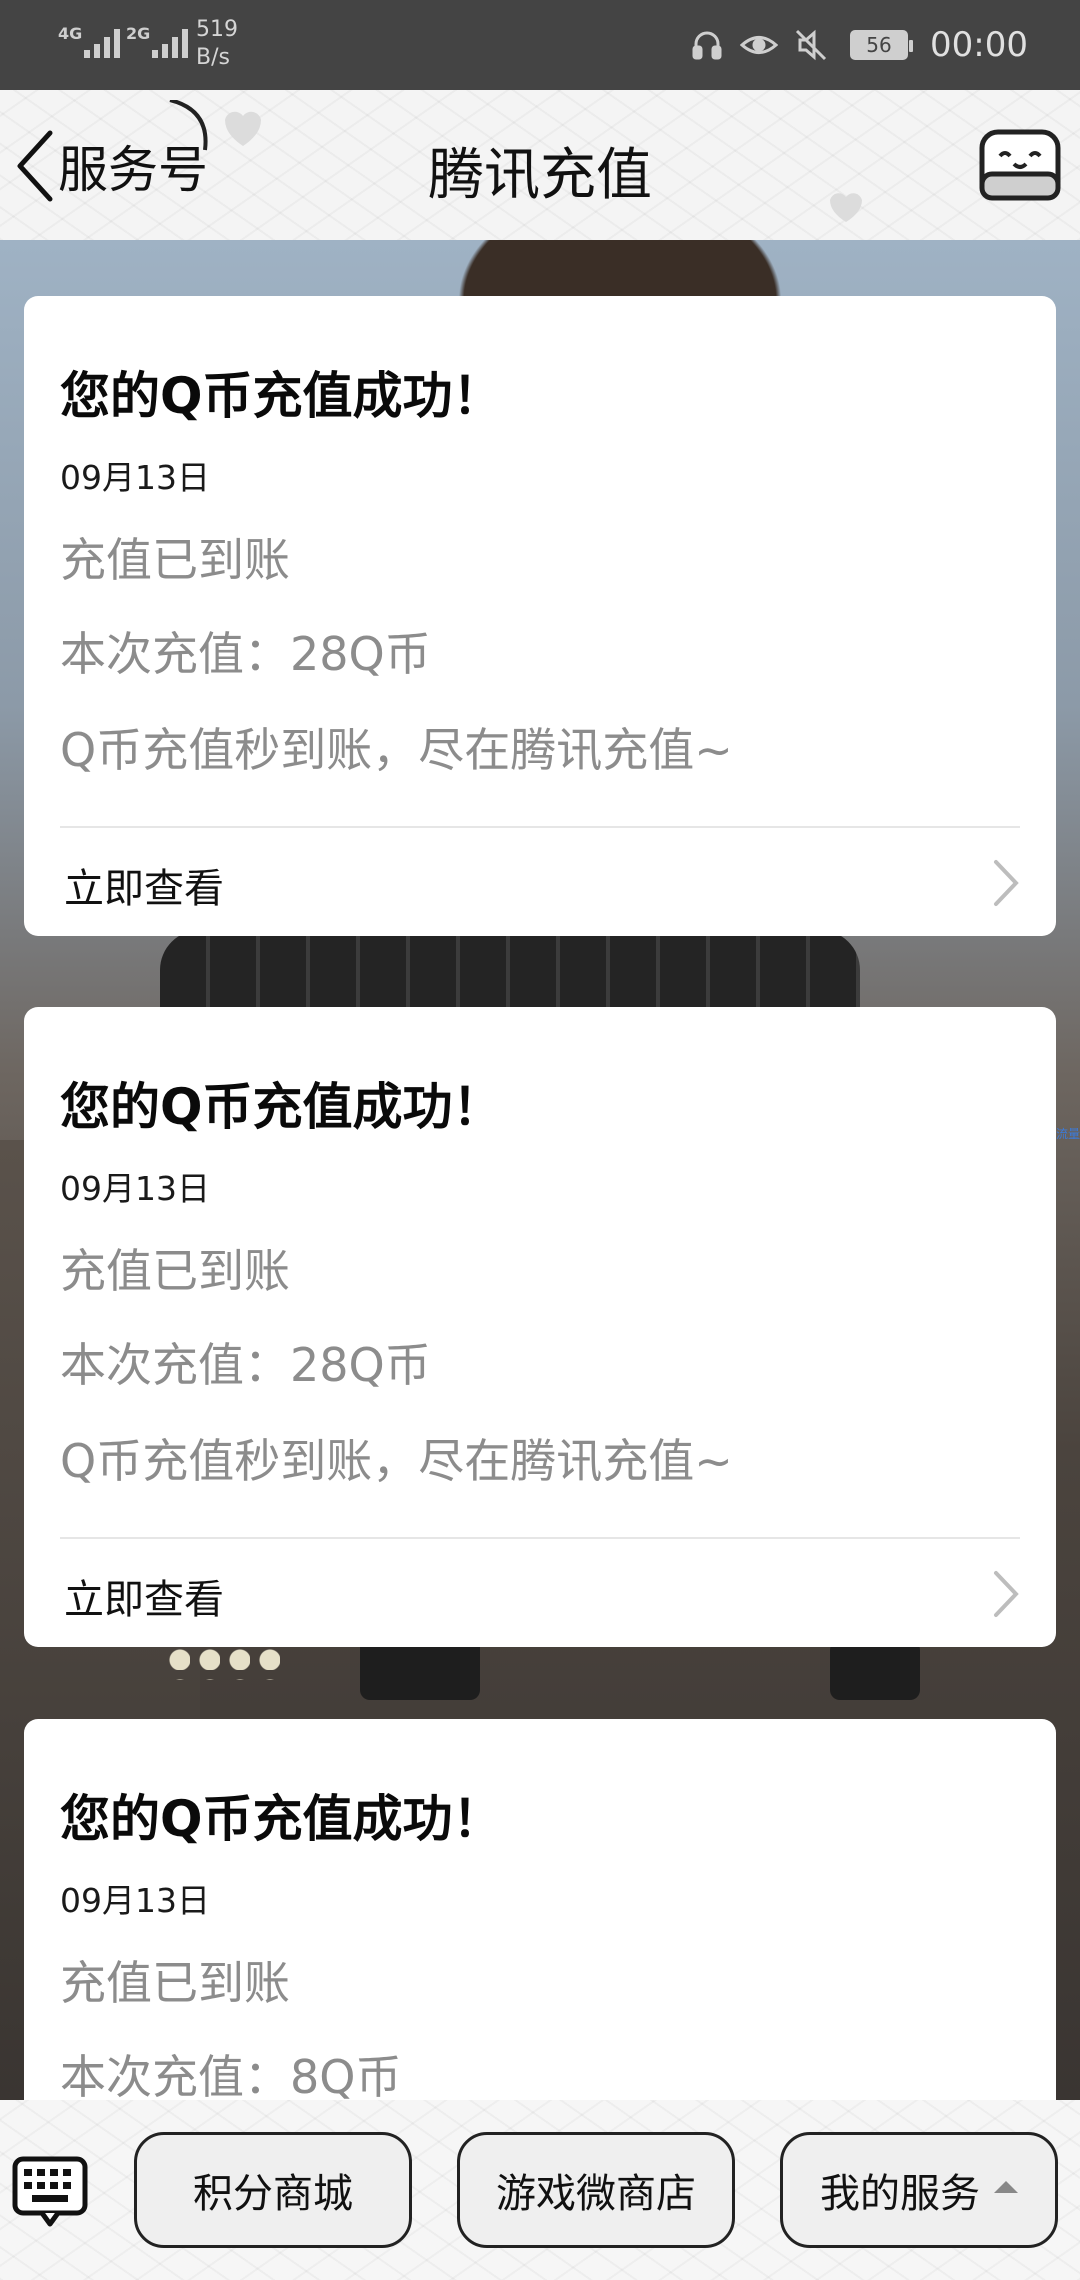  What do you see at coordinates (540, 175) in the screenshot?
I see `page-title: 腾讯充值` at bounding box center [540, 175].